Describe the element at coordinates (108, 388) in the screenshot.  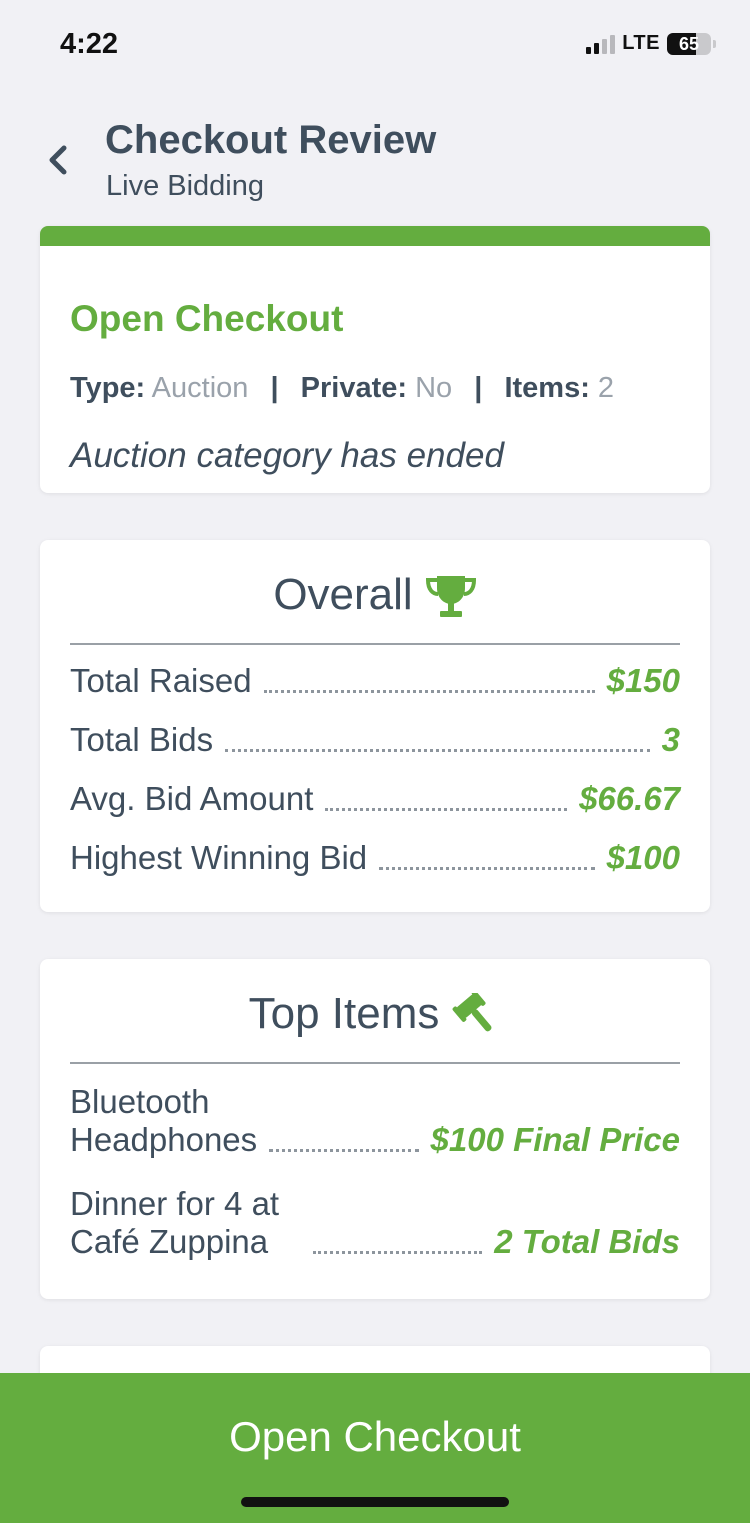
I see `type-label: Type:` at that location.